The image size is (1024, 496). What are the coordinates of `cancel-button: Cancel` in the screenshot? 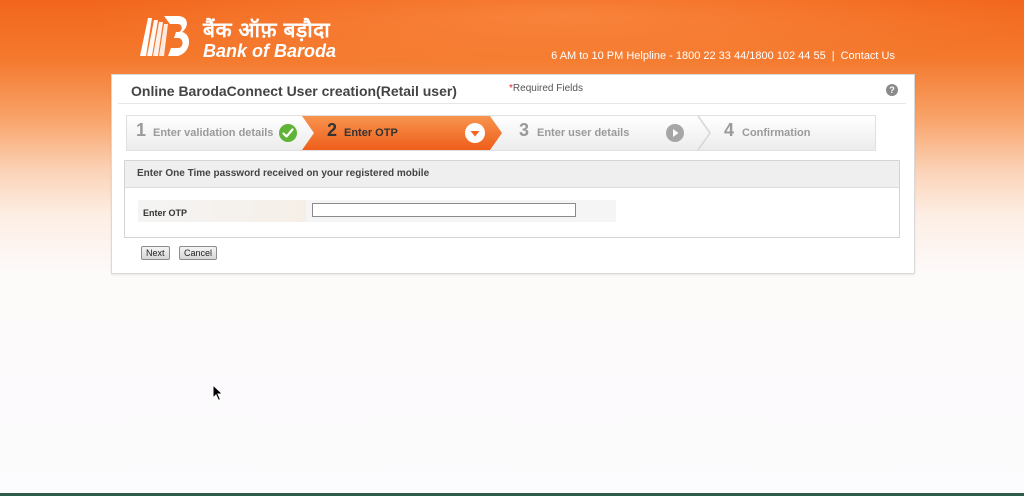 It's located at (198, 253).